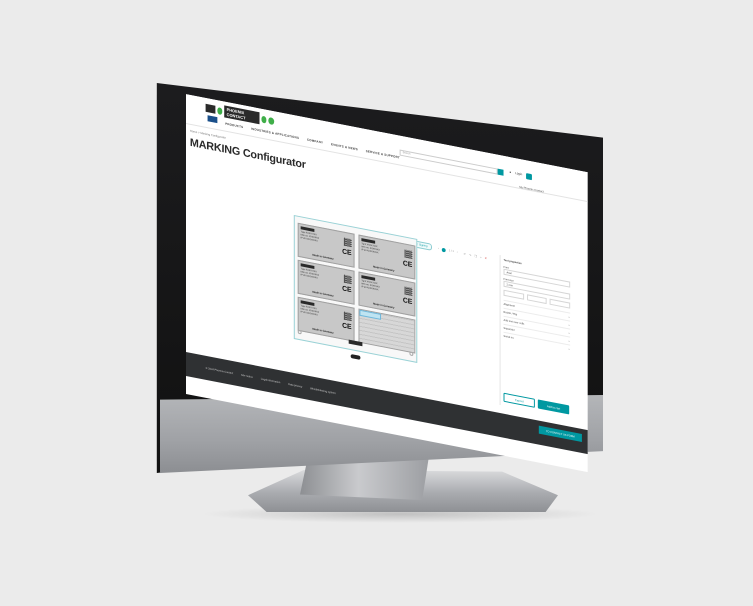 The height and width of the screenshot is (606, 753). I want to click on copy-icon: ❐, so click(475, 256).